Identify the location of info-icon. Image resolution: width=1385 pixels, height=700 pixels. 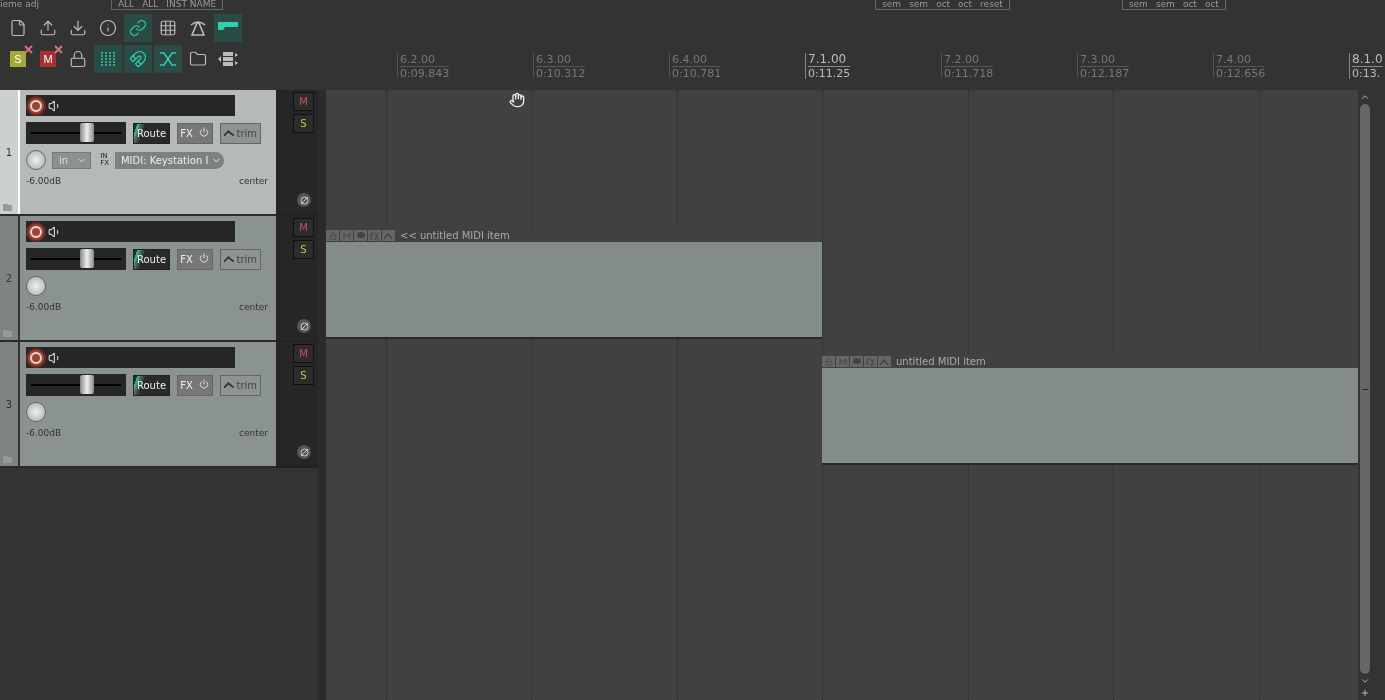
(108, 28).